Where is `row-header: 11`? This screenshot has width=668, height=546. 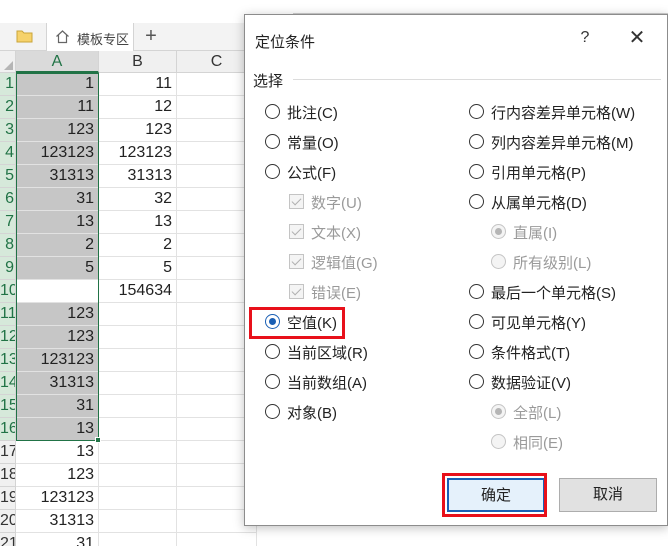 row-header: 11 is located at coordinates (8, 314).